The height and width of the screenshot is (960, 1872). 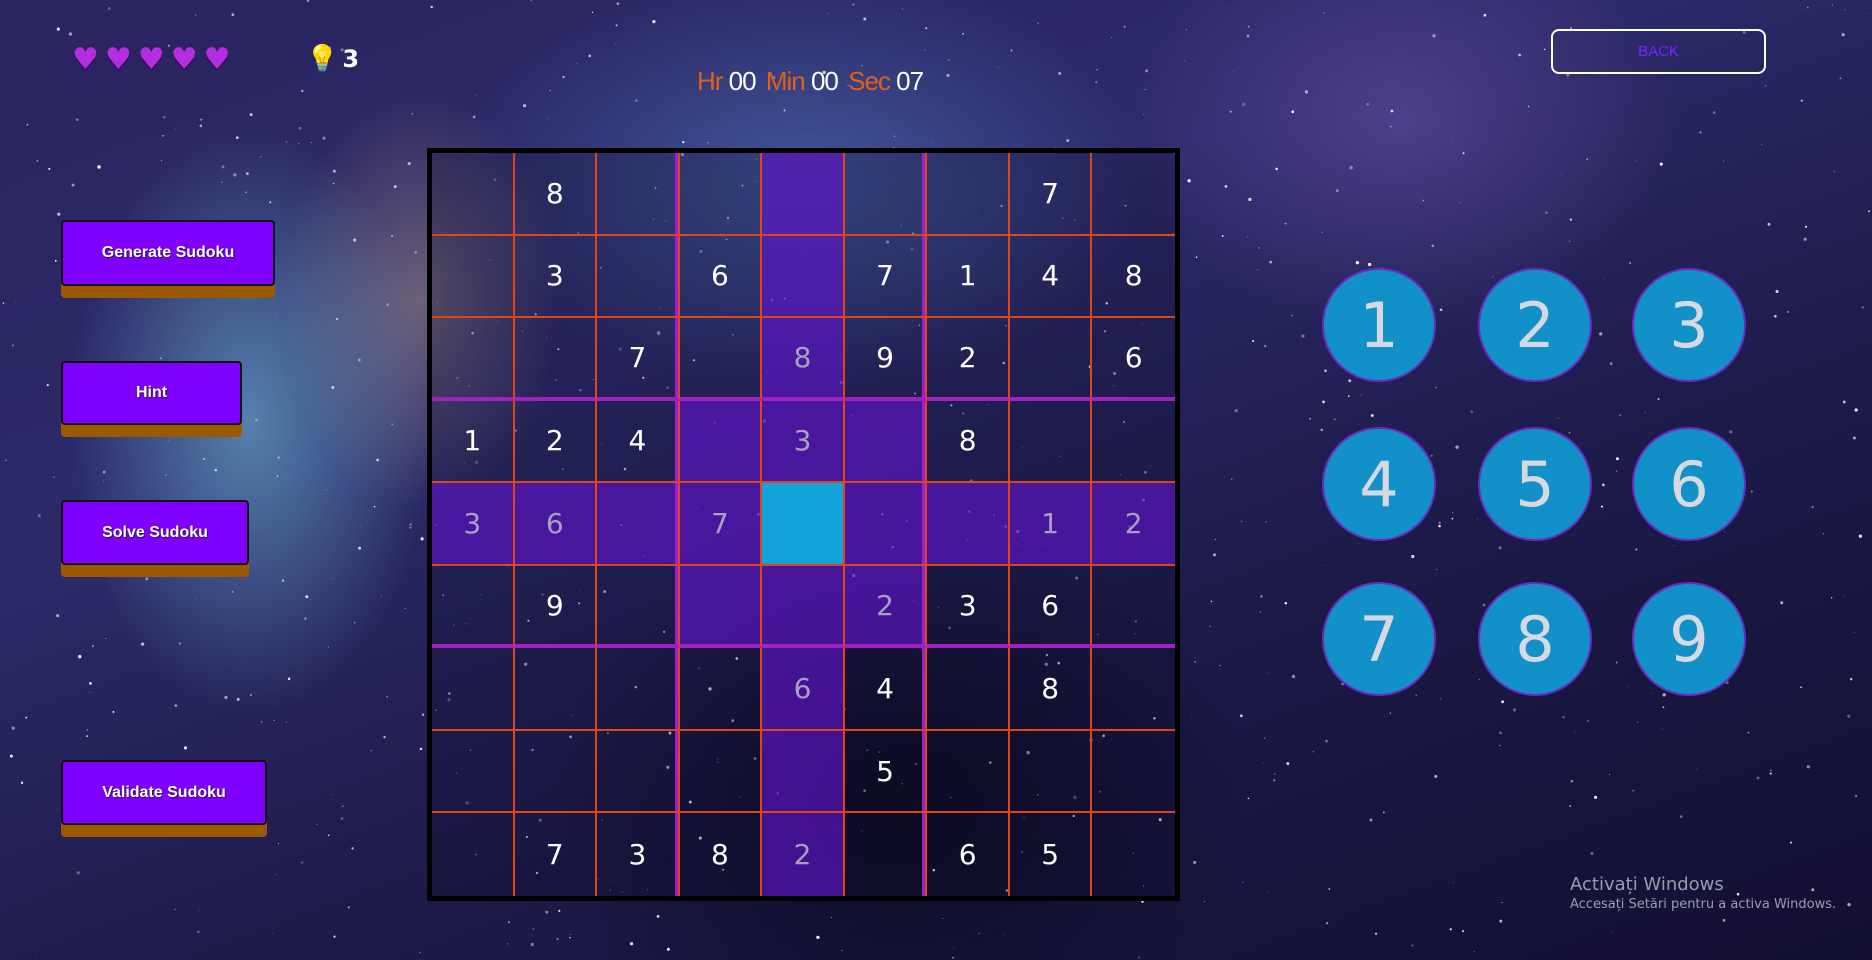 I want to click on generate-sudoku-button: Generate Sudoku, so click(x=168, y=253).